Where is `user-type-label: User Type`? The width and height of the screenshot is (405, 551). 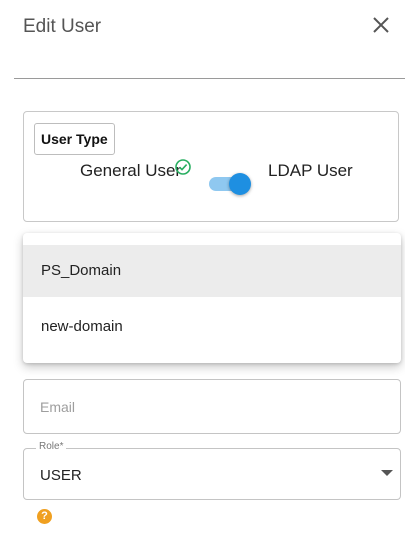
user-type-label: User Type is located at coordinates (74, 139).